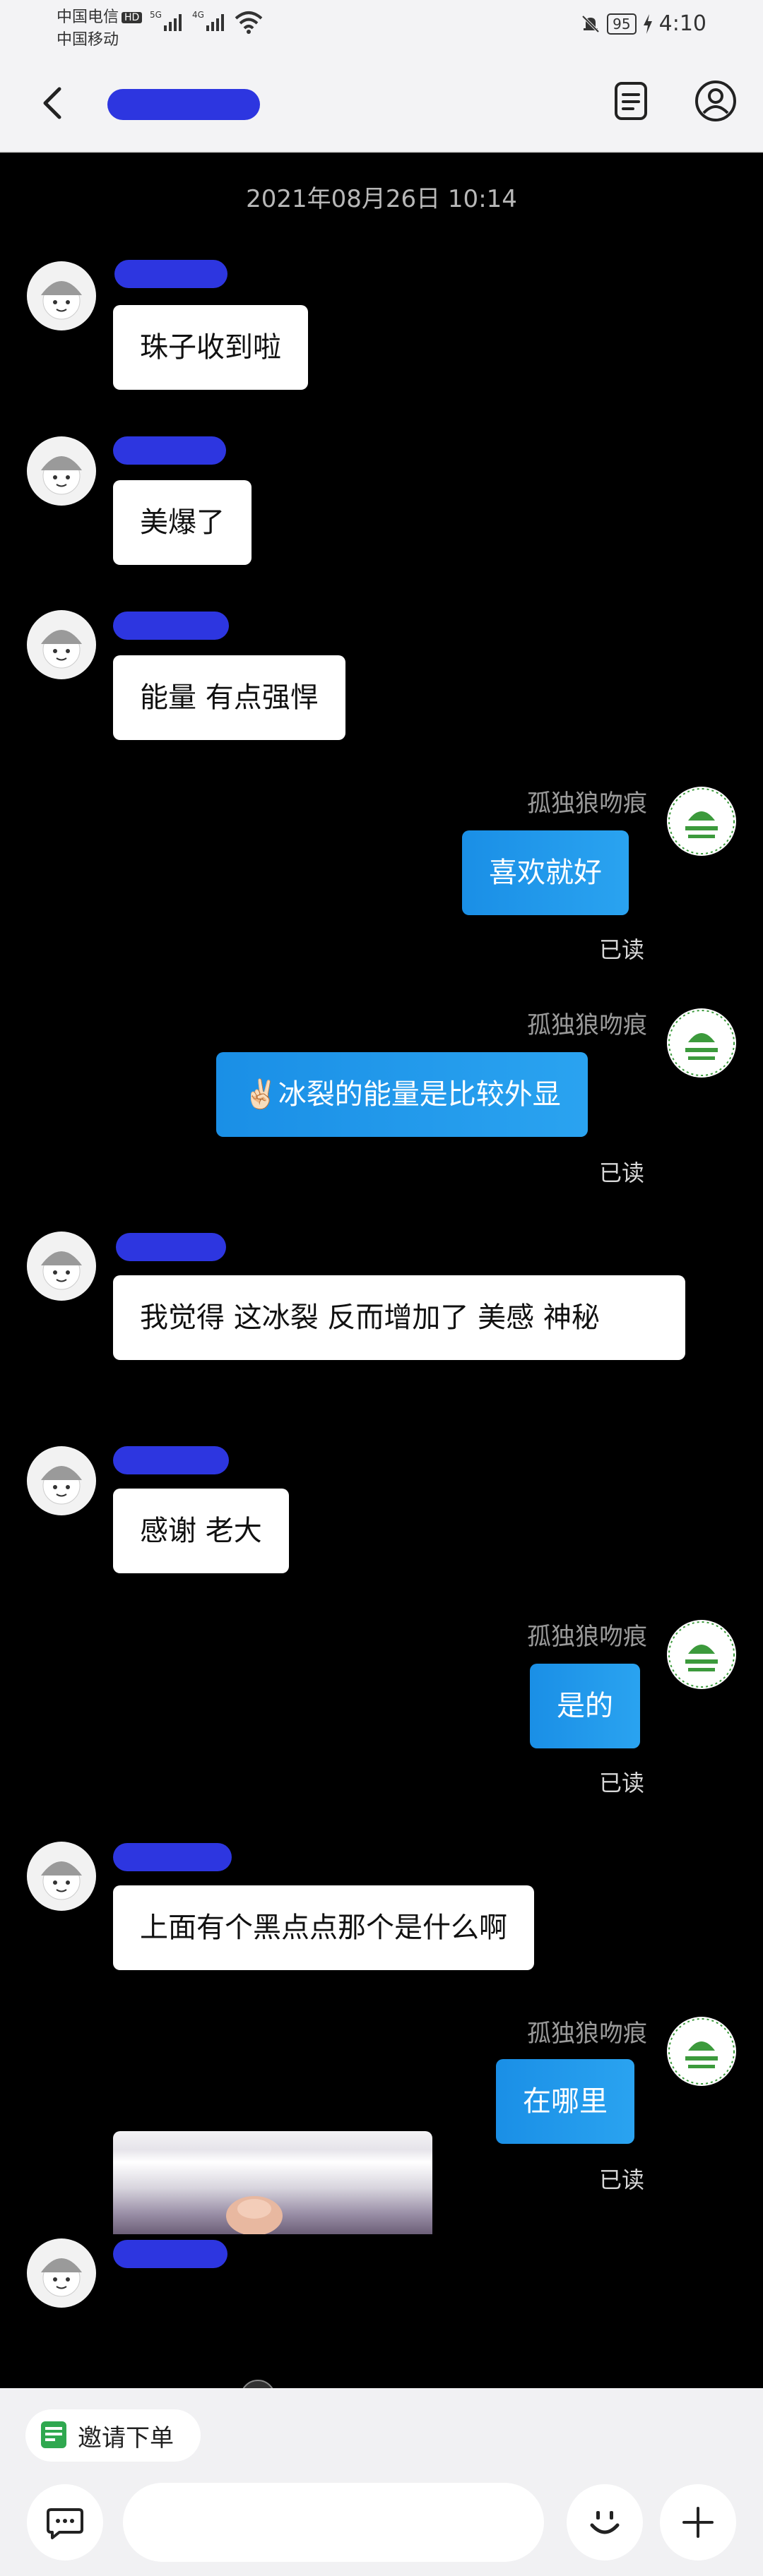  I want to click on incoming-message: 美爆了, so click(183, 522).